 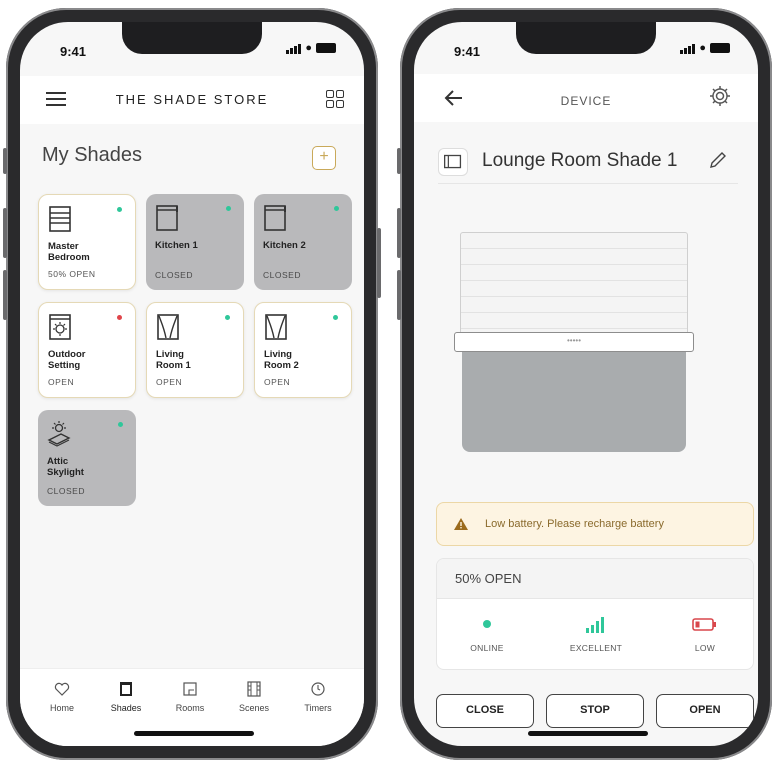 What do you see at coordinates (574, 524) in the screenshot?
I see `alert-text: Low battery. Please recharge battery` at bounding box center [574, 524].